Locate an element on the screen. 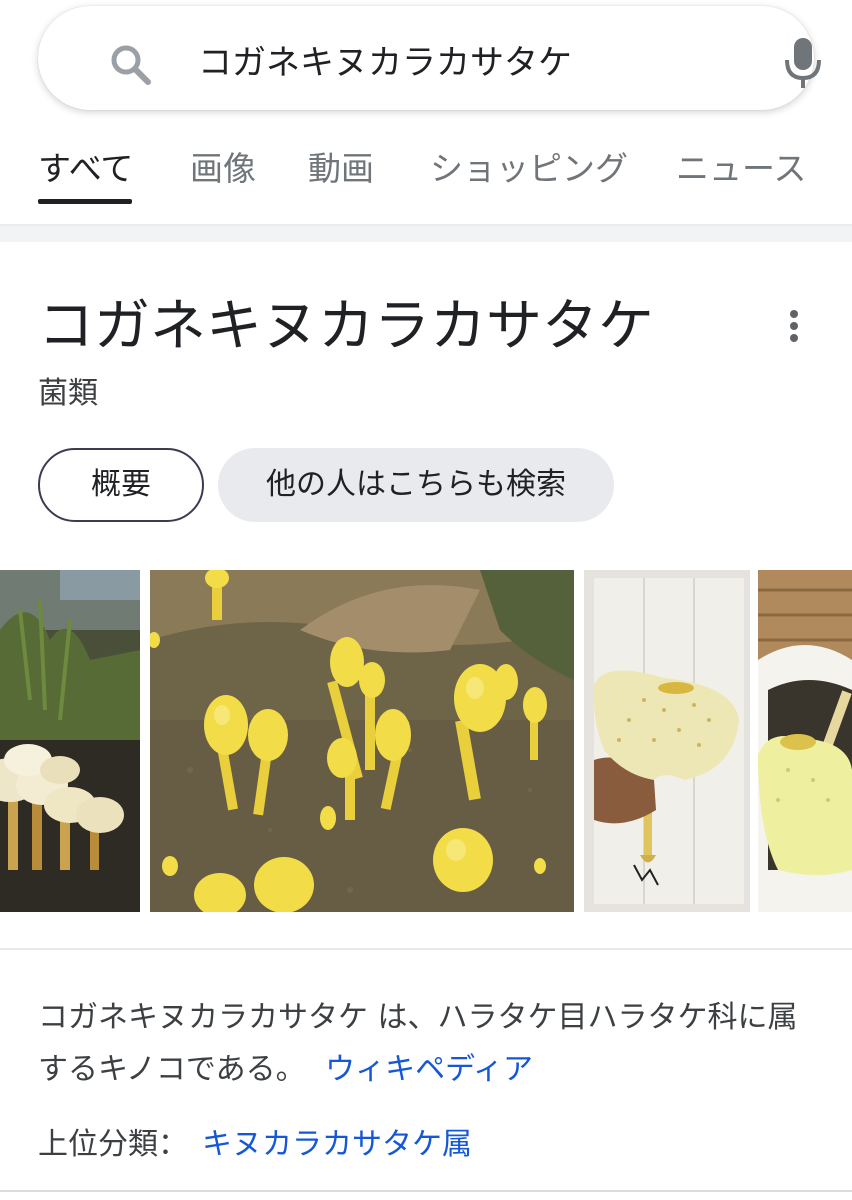 This screenshot has height=1200, width=852. content-divider is located at coordinates (426, 949).